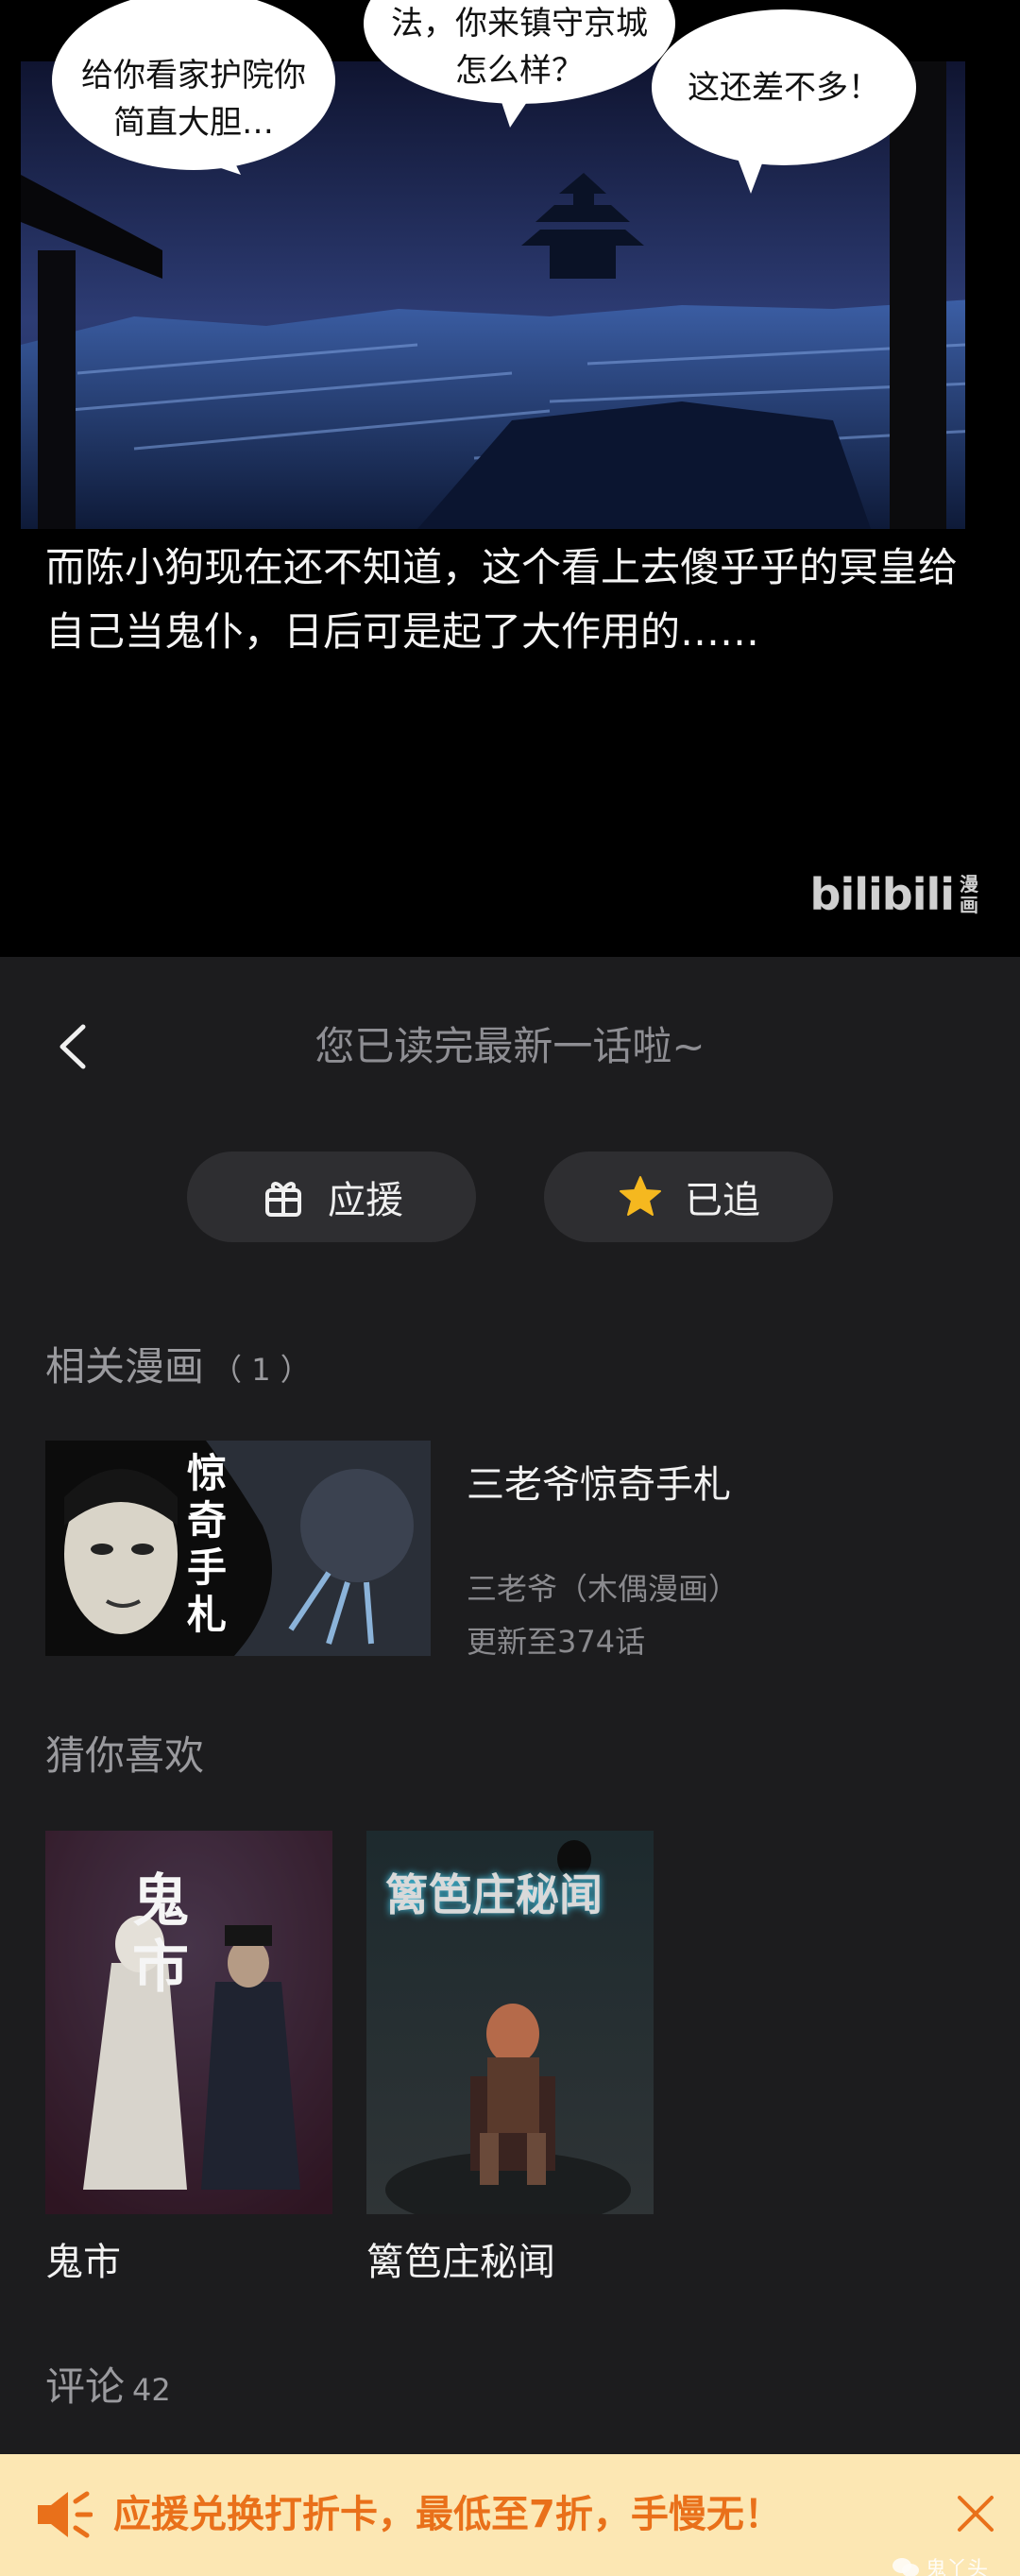 This screenshot has width=1020, height=2576. Describe the element at coordinates (447, 2514) in the screenshot. I see `promo-banner-text: 应援兑换打折卡，最低至7折，手慢无！` at that location.